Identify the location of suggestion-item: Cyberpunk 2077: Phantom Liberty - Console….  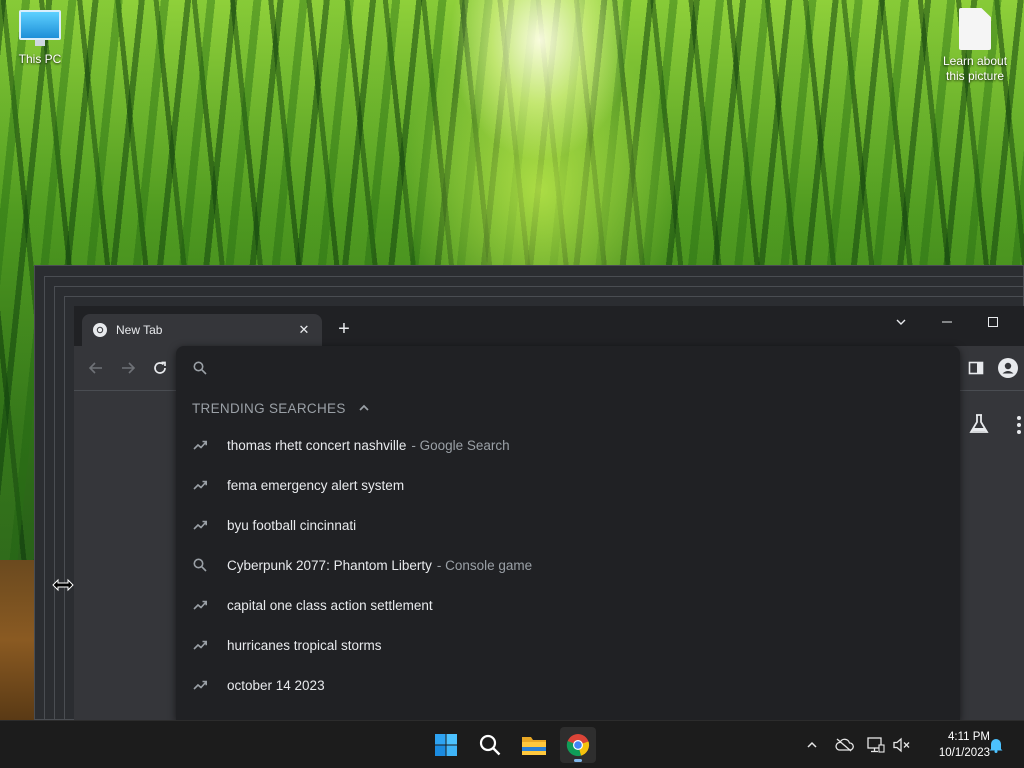
(568, 565).